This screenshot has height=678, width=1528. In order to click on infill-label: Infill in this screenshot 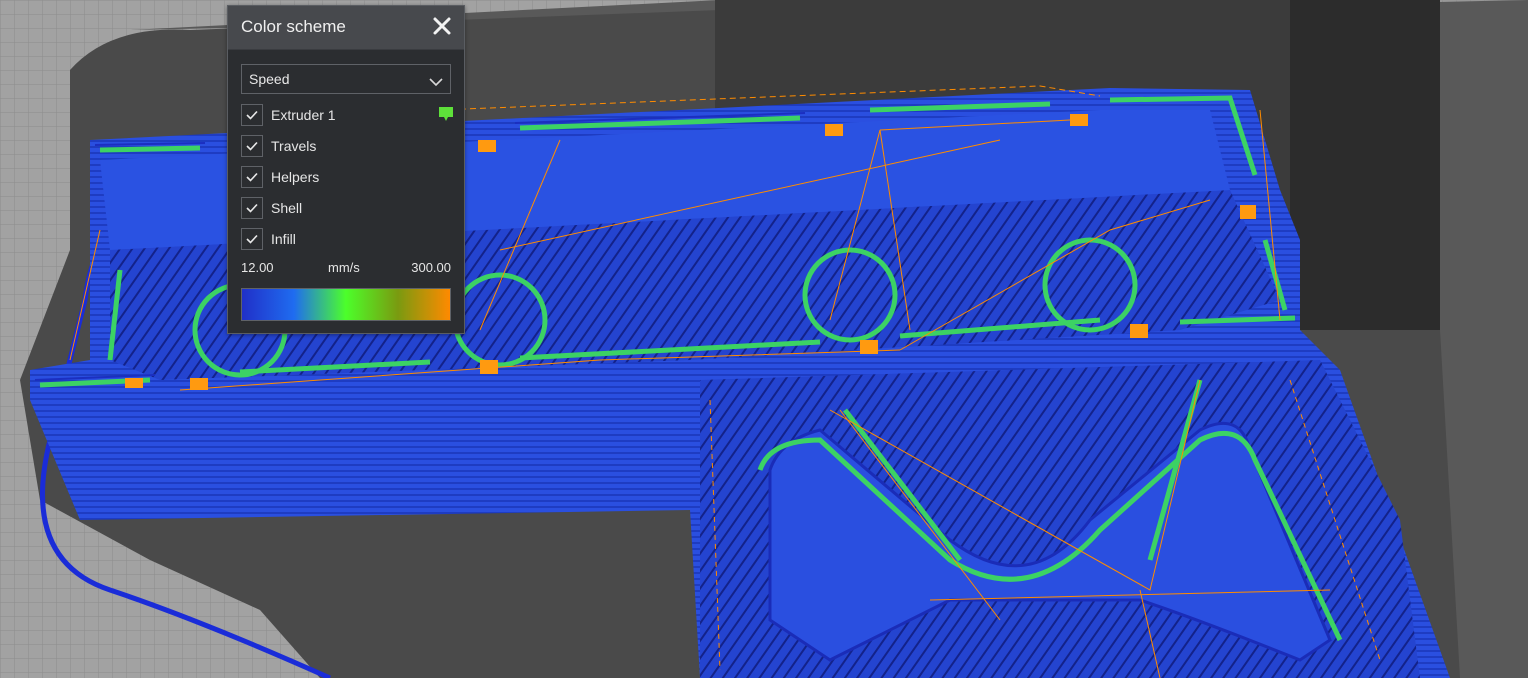, I will do `click(283, 239)`.